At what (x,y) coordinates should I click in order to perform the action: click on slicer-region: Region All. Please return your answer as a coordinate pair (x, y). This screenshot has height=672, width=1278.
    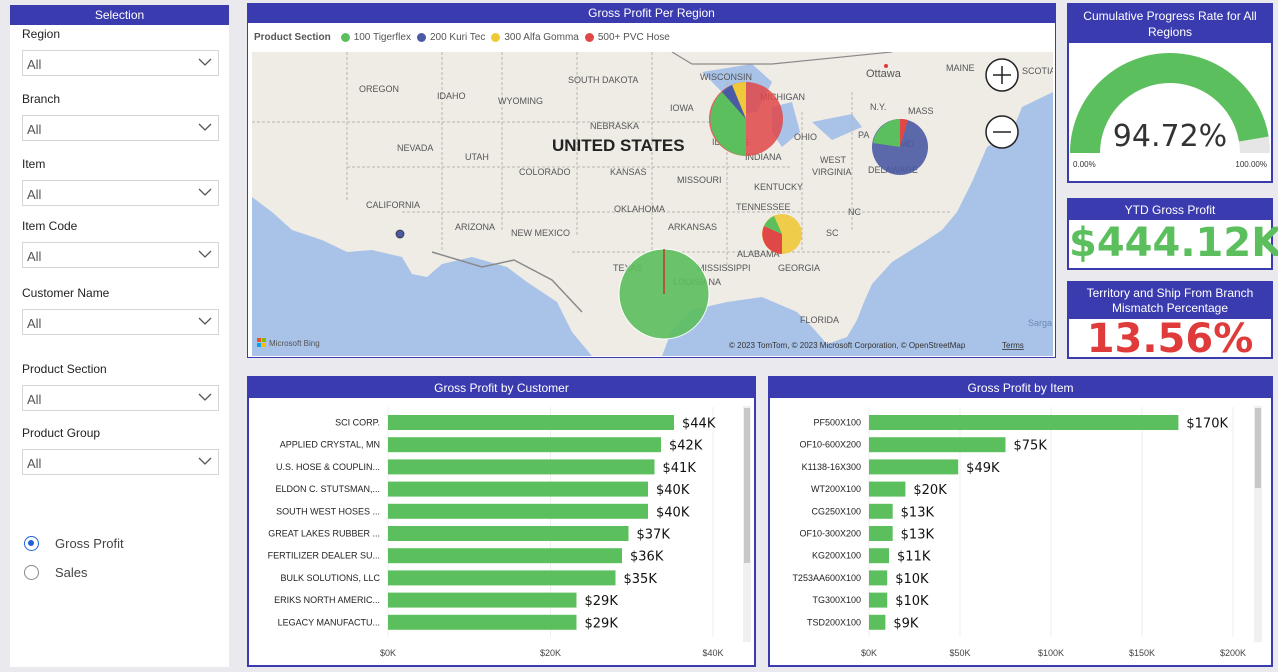
    Looking at the image, I should click on (120, 51).